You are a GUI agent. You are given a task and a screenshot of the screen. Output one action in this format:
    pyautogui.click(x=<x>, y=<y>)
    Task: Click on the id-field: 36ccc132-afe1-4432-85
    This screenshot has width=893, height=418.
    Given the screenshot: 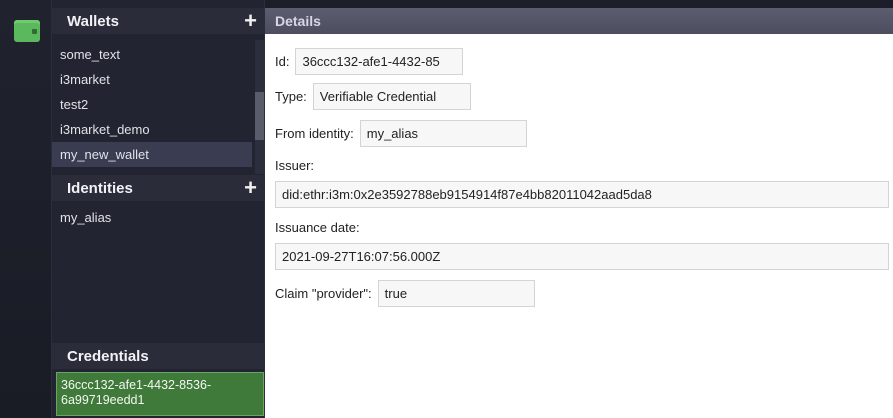 What is the action you would take?
    pyautogui.click(x=379, y=61)
    